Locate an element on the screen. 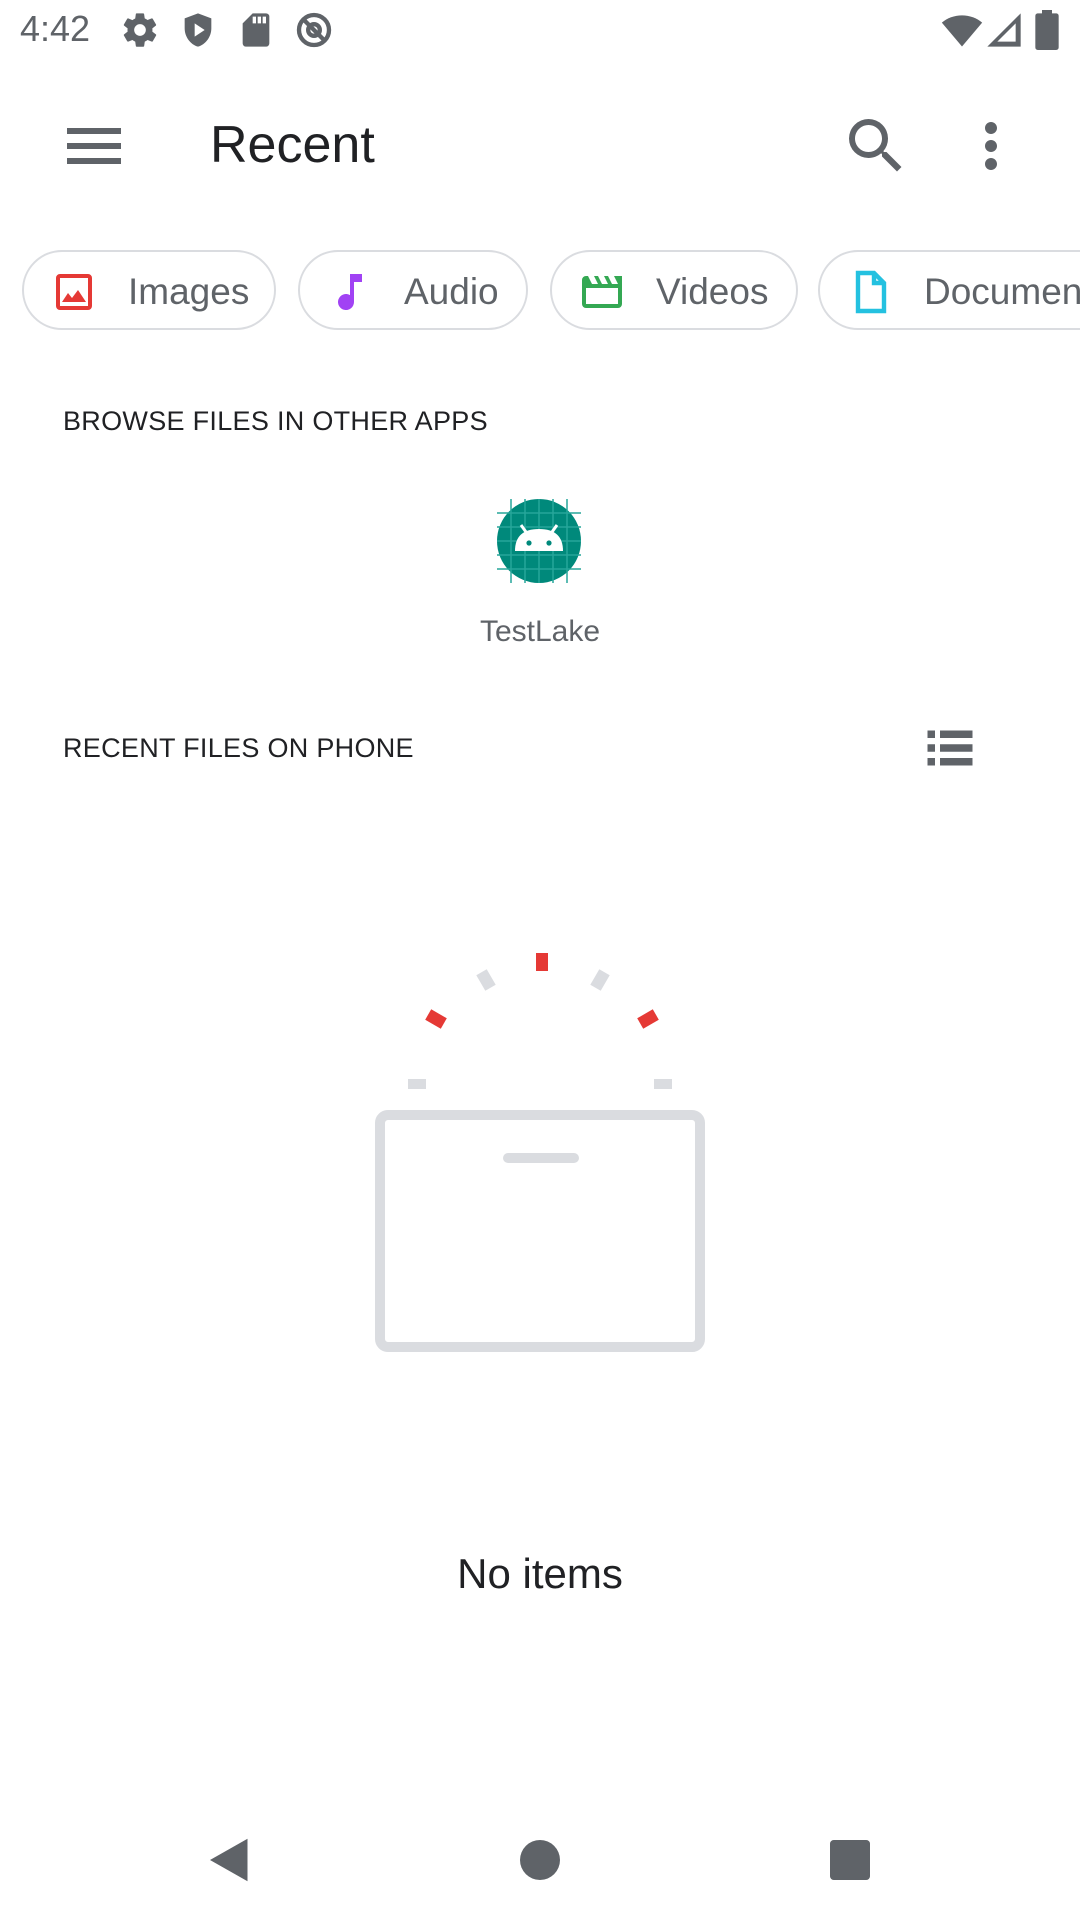 This screenshot has height=1920, width=1080. search-icon is located at coordinates (875, 145).